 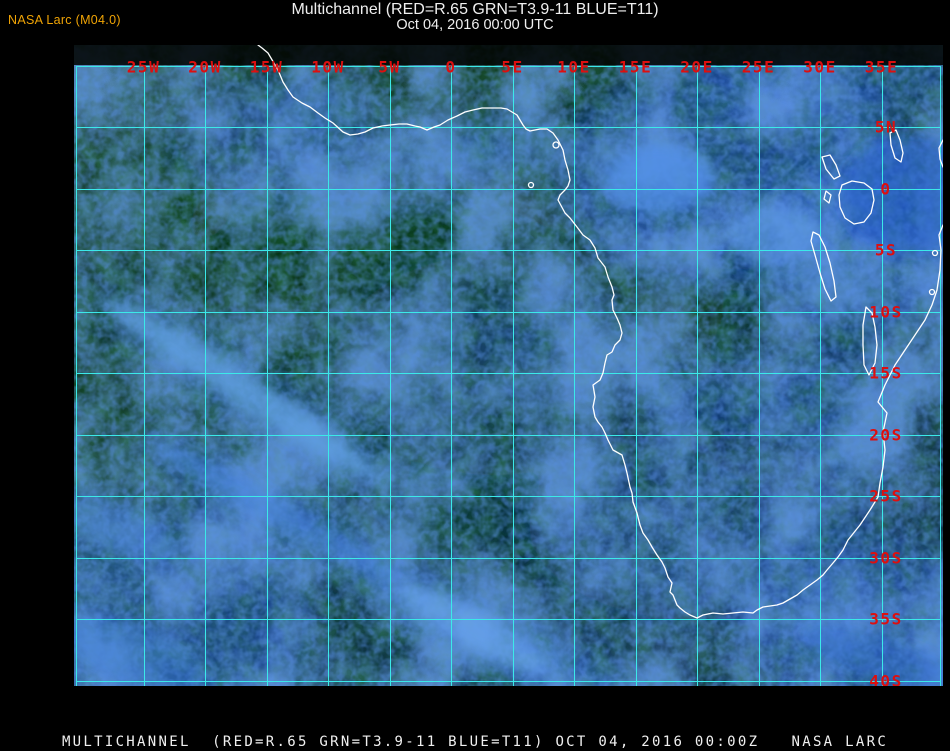 What do you see at coordinates (886, 188) in the screenshot?
I see `latitude-label: 0` at bounding box center [886, 188].